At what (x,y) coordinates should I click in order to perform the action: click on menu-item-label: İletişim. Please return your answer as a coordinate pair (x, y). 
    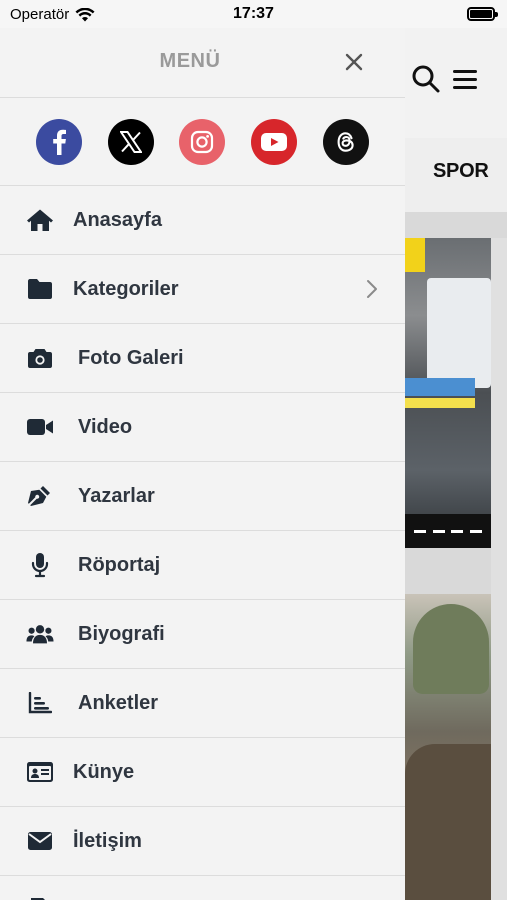
    Looking at the image, I should click on (107, 840).